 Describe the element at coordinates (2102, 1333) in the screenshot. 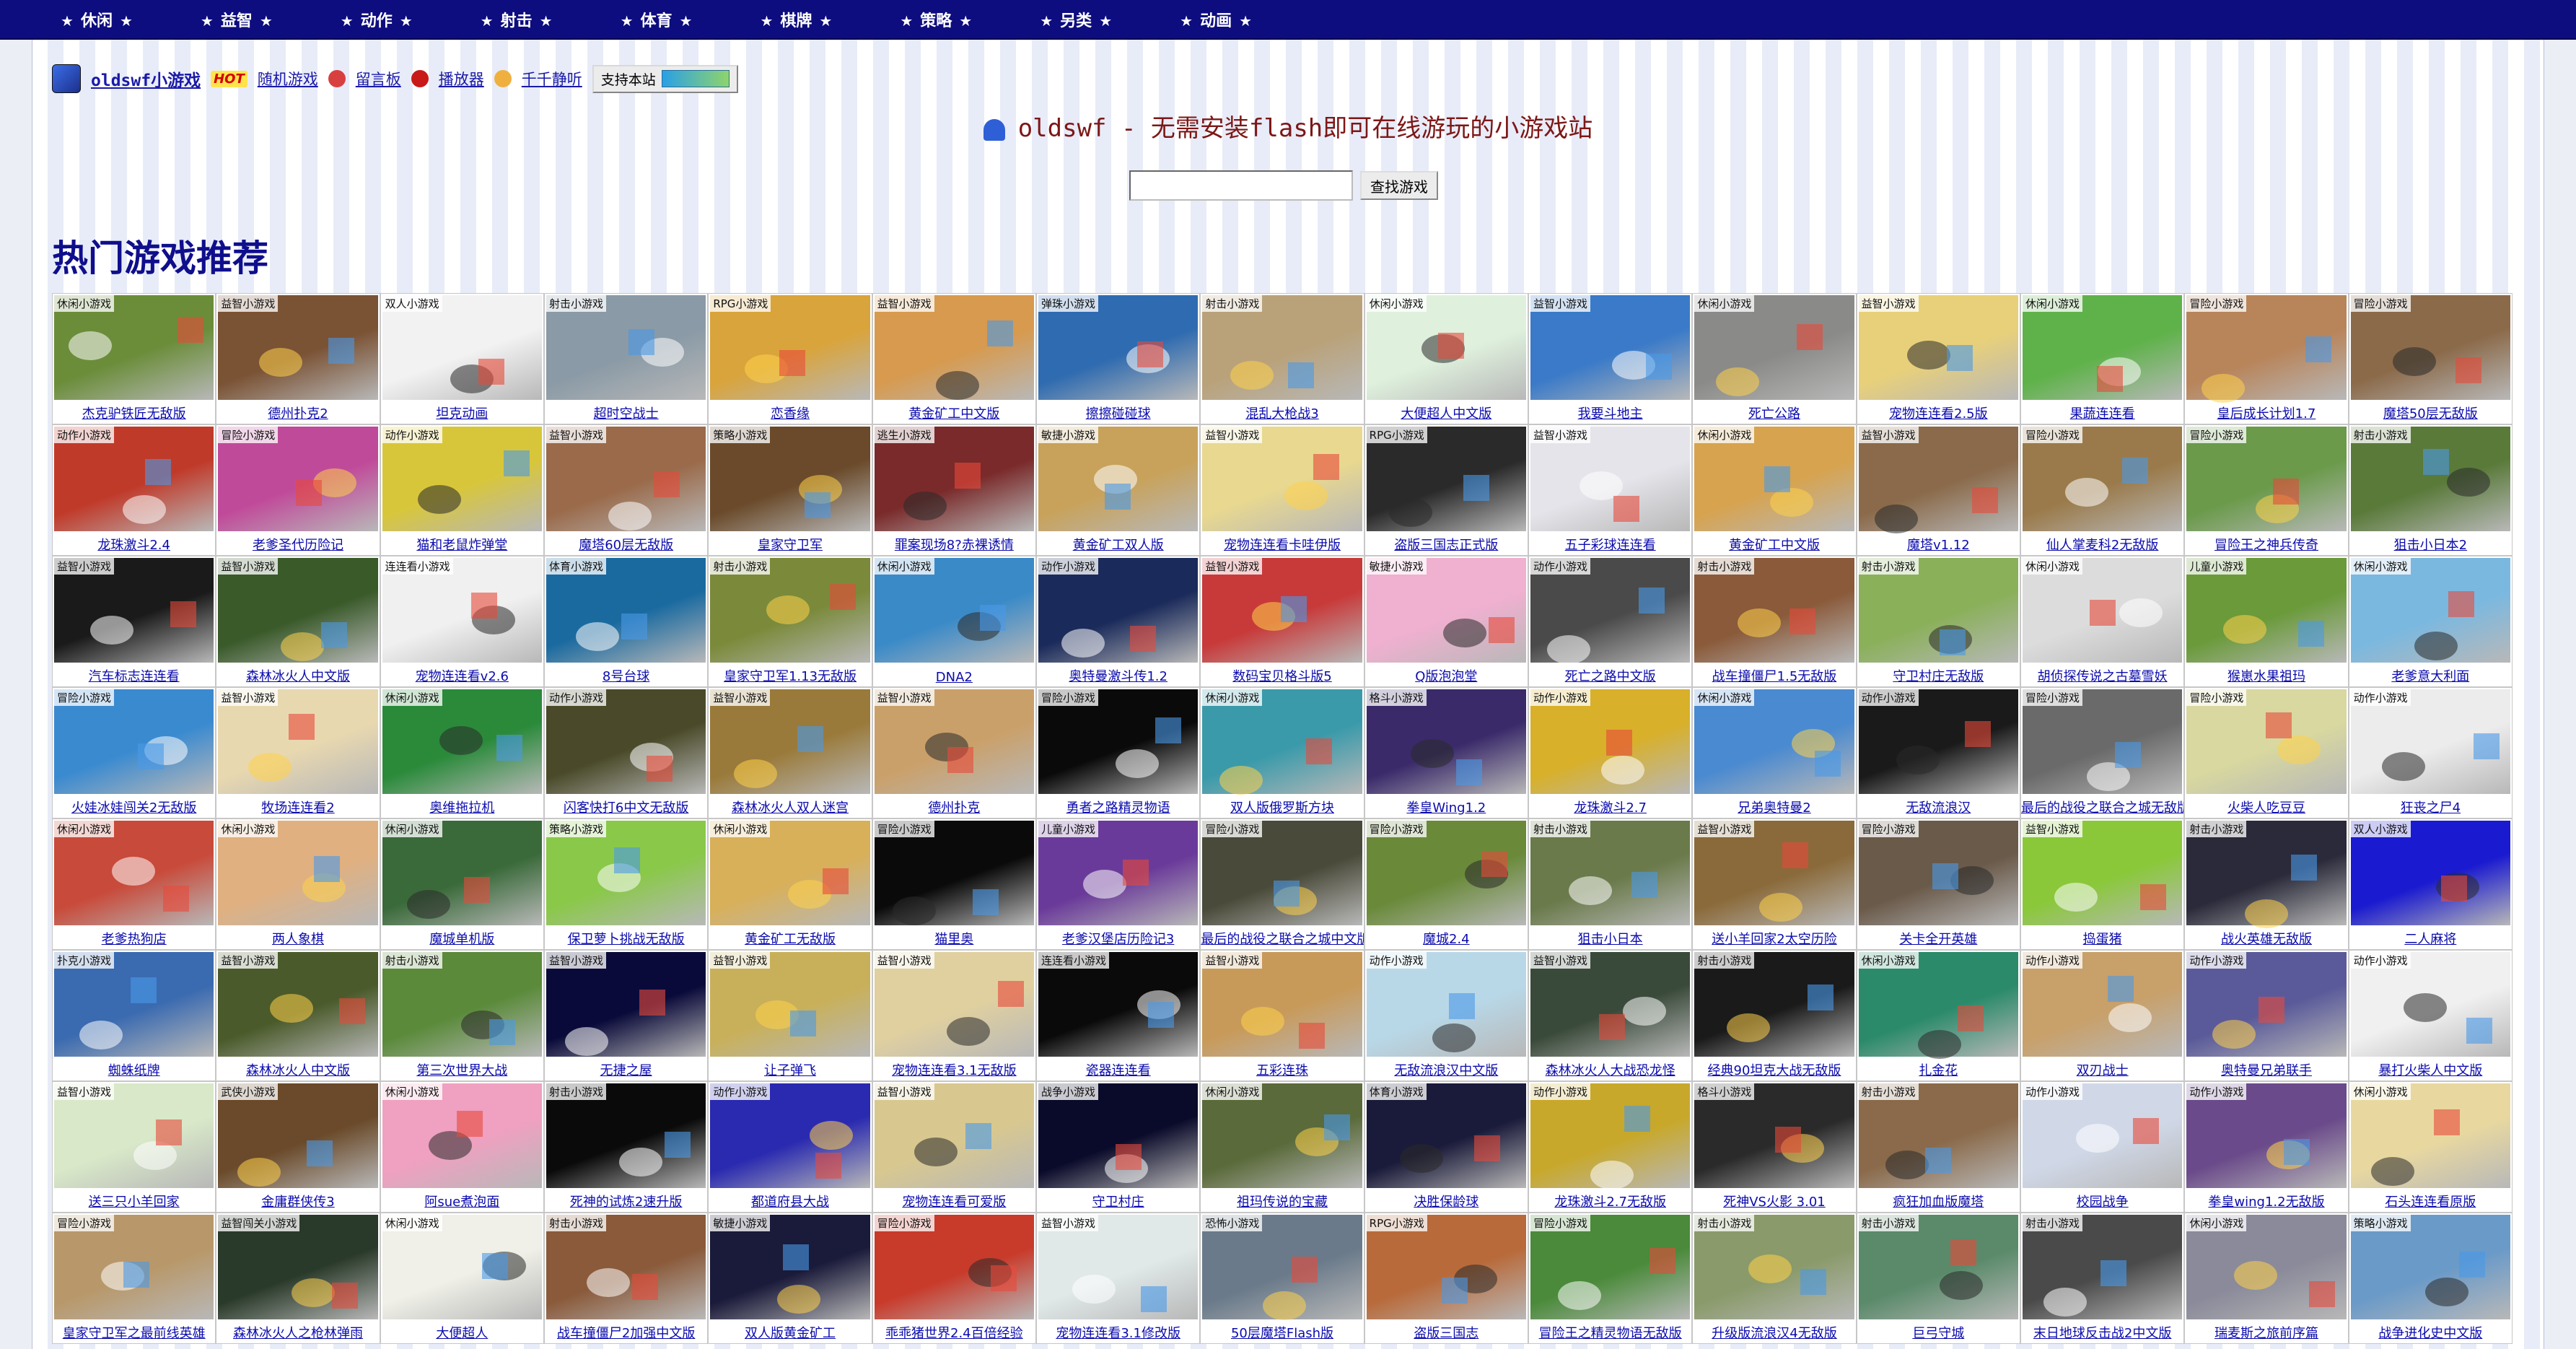

I see `game-title-link: 末日地球反击战2中文版` at that location.